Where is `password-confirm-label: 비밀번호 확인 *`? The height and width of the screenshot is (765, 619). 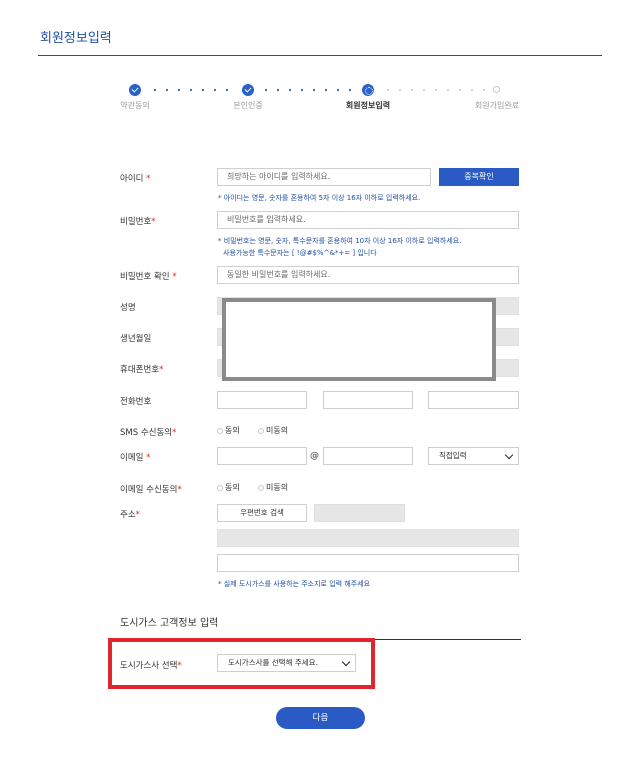 password-confirm-label: 비밀번호 확인 * is located at coordinates (148, 277).